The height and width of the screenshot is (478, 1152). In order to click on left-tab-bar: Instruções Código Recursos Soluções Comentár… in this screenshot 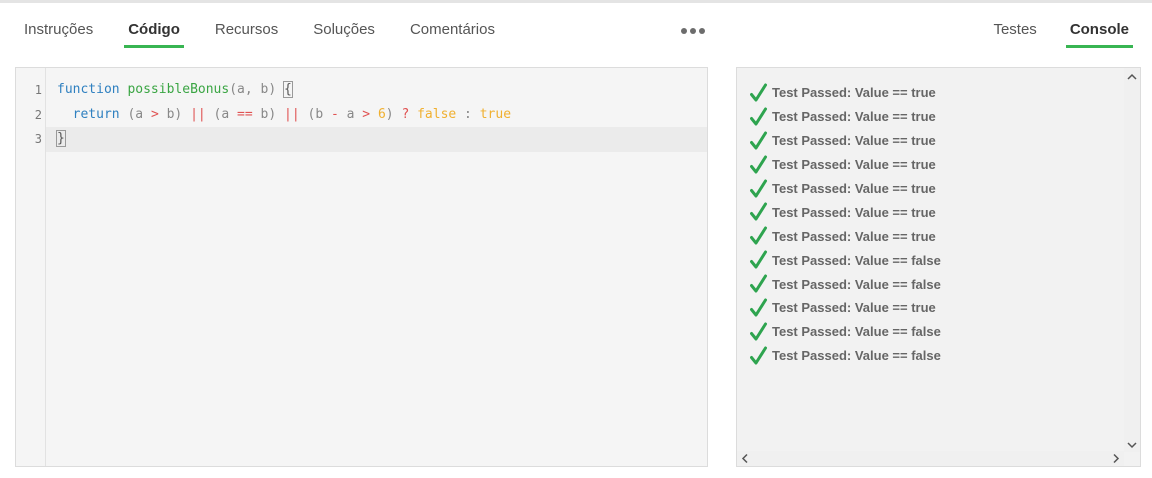, I will do `click(265, 30)`.